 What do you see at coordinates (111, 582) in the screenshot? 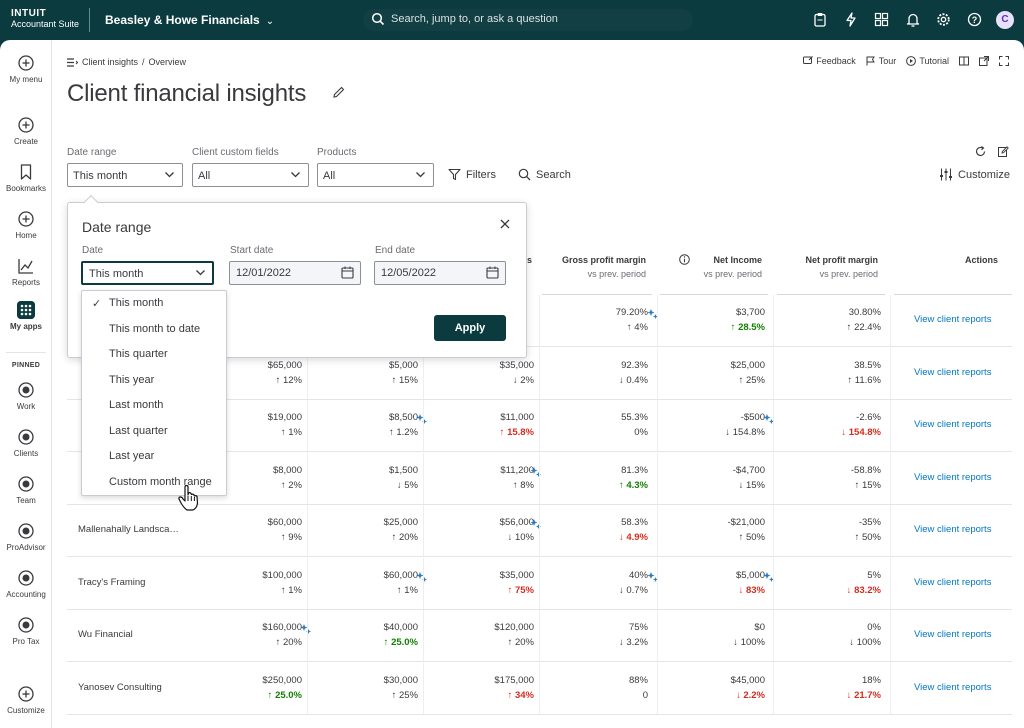
I see `client-name: Tracy's Framing` at bounding box center [111, 582].